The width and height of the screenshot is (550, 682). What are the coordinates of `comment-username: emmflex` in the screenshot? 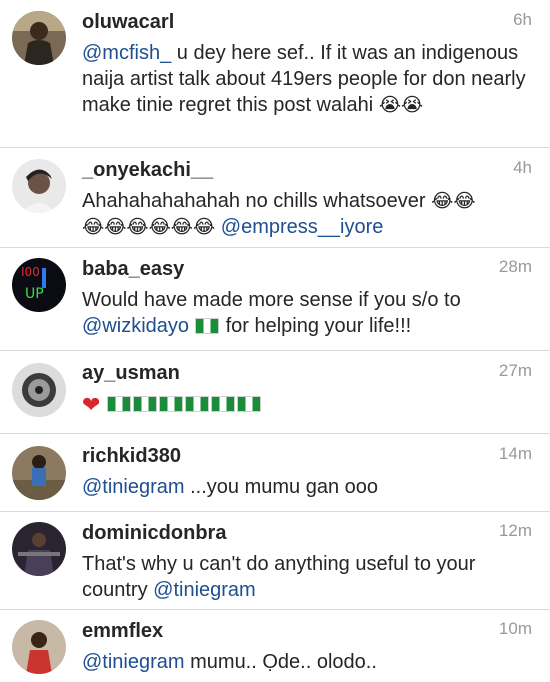 It's located at (316, 626).